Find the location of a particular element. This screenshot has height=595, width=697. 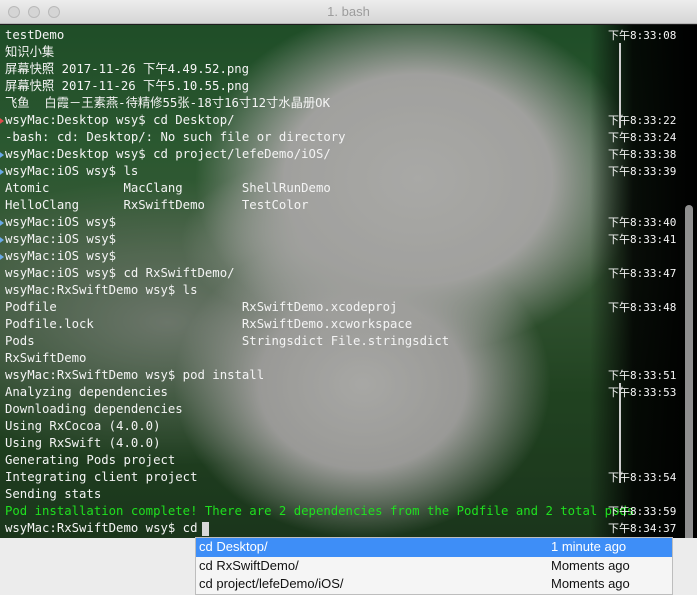

line-text: Using RxCocoa (4.0.0) is located at coordinates (83, 426).